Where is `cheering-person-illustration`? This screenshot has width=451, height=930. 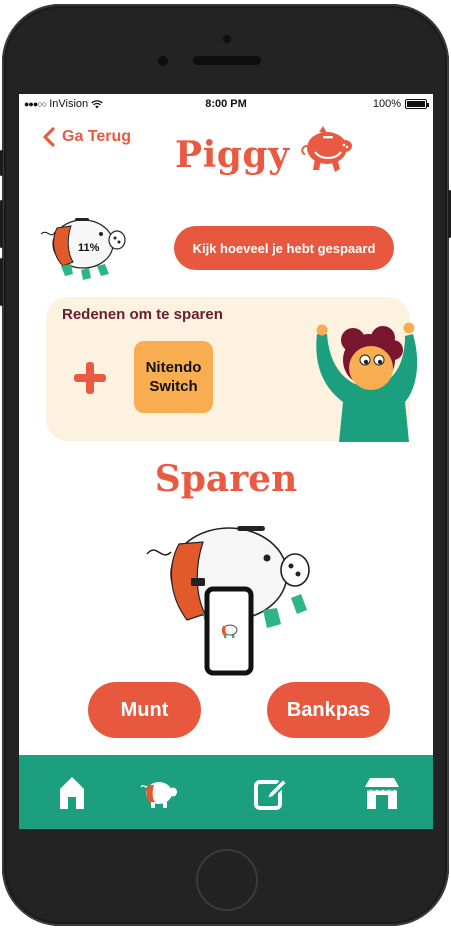 cheering-person-illustration is located at coordinates (367, 382).